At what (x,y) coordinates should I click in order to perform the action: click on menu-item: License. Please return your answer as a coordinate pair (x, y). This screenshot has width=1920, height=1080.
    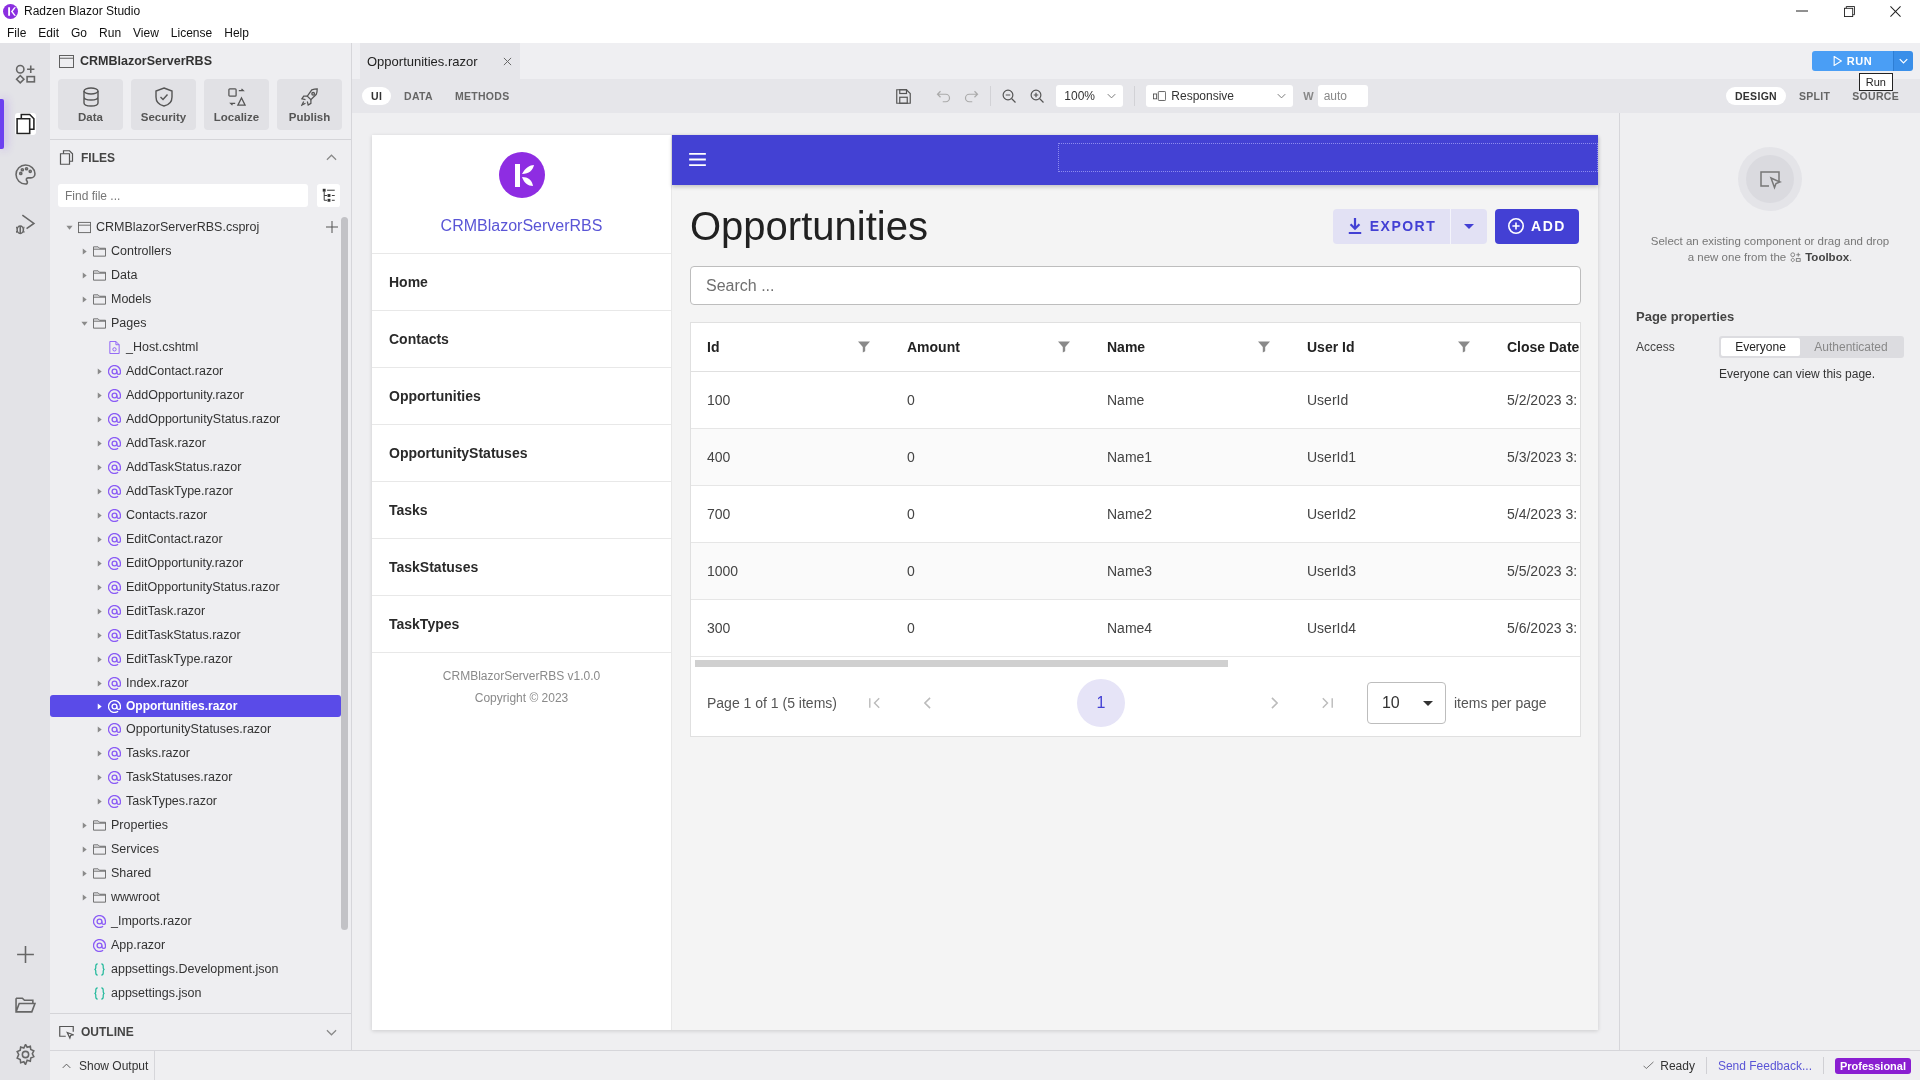
    Looking at the image, I should click on (191, 32).